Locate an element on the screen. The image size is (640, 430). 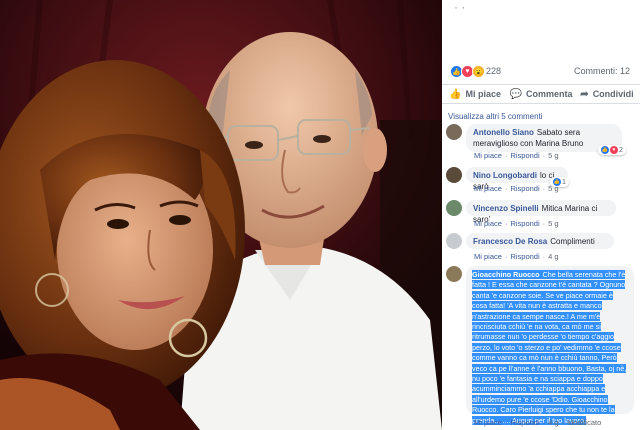
comment-meta: Mi piace · Rispondi · 4 g is located at coordinates (516, 256).